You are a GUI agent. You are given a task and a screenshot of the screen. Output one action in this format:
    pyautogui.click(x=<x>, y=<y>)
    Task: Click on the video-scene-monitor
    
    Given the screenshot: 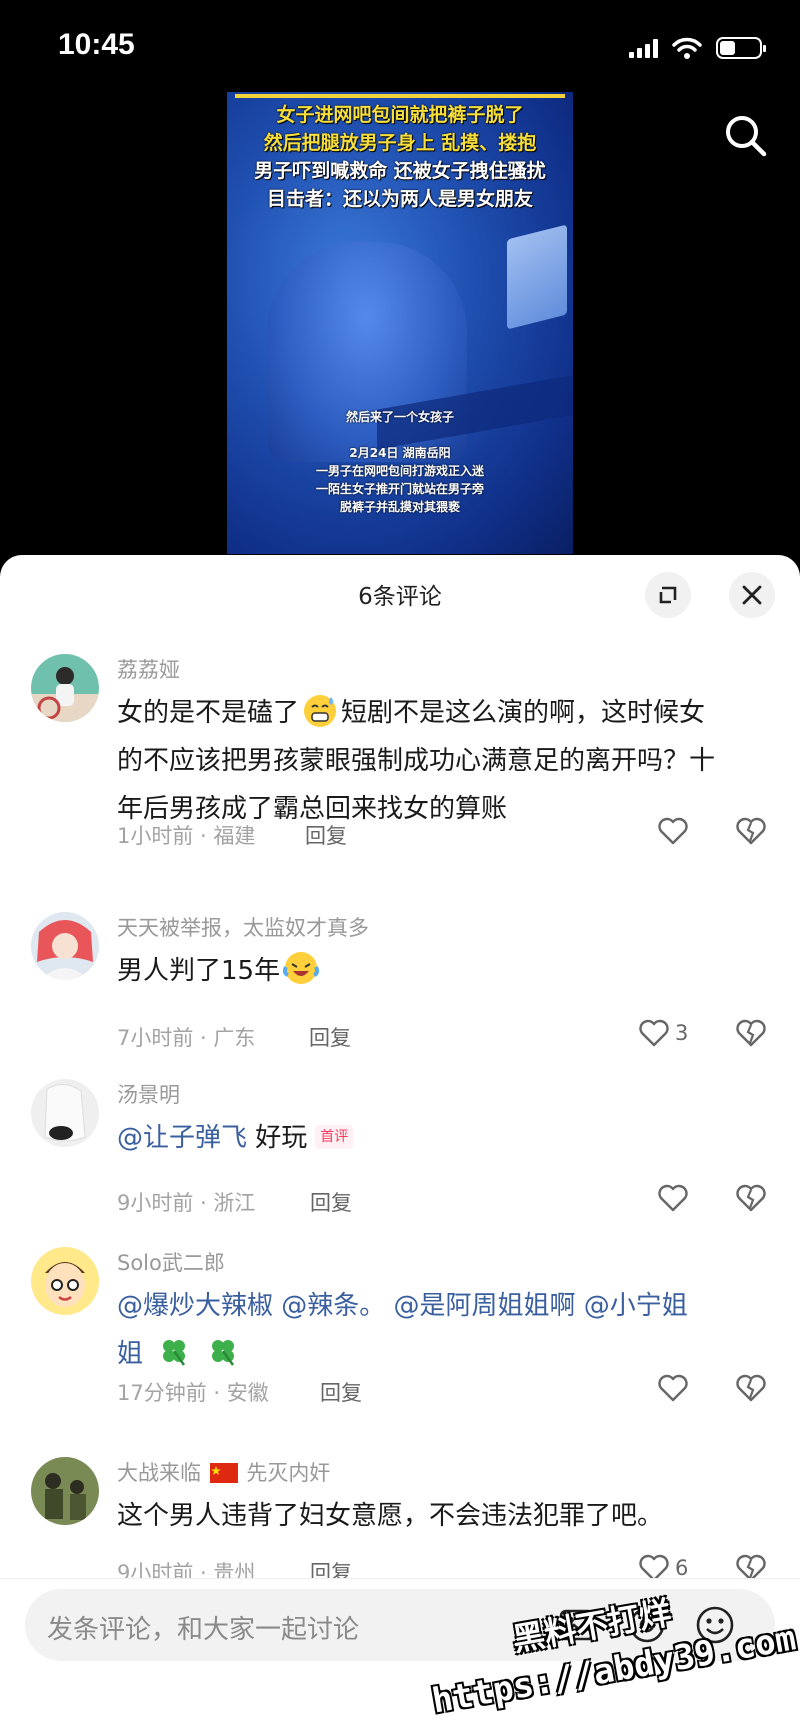 What is the action you would take?
    pyautogui.click(x=537, y=277)
    